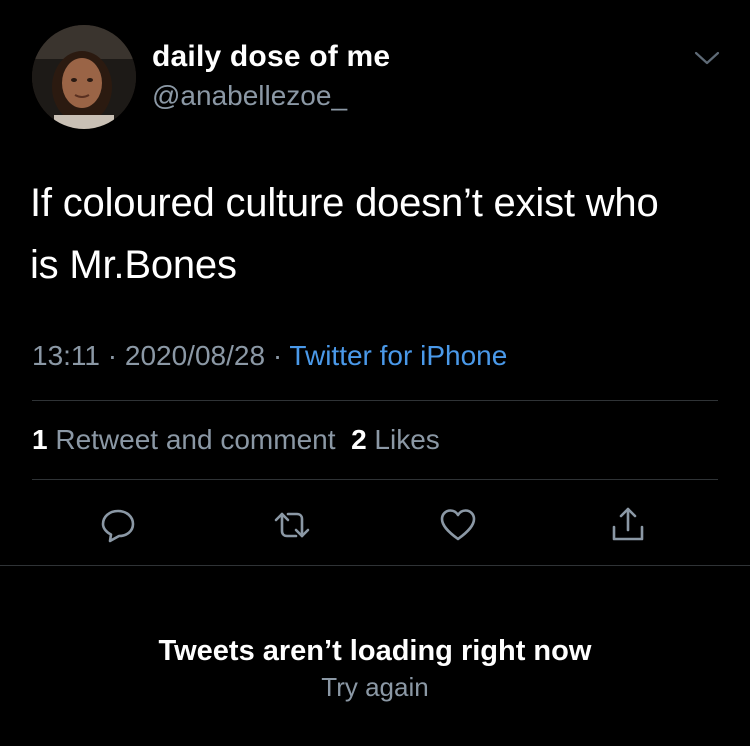 The height and width of the screenshot is (746, 750). What do you see at coordinates (66, 355) in the screenshot?
I see `tweet-time: 13:11` at bounding box center [66, 355].